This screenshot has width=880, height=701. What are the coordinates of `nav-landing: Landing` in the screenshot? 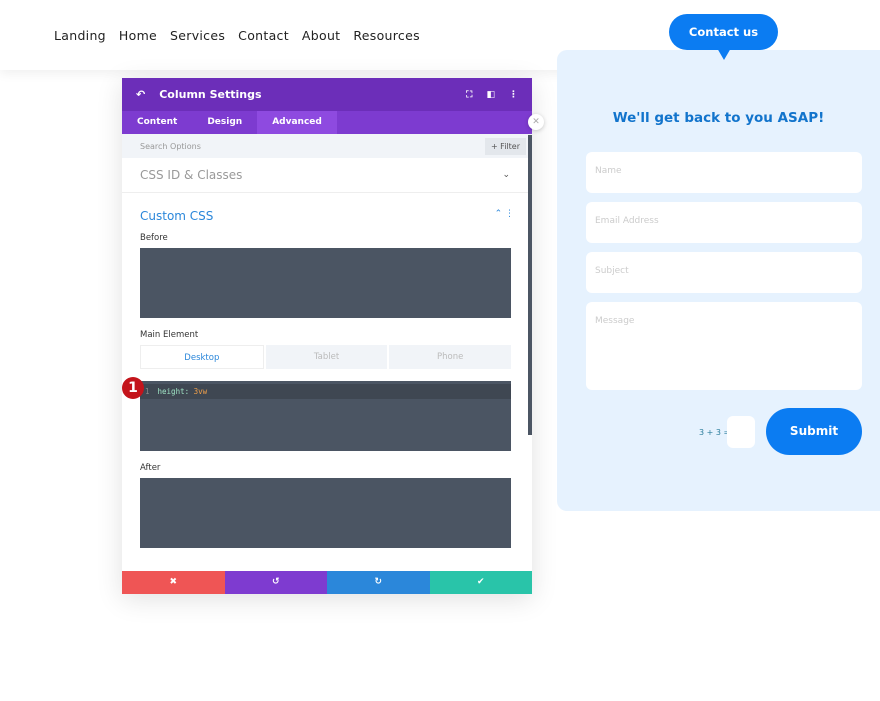 It's located at (80, 35).